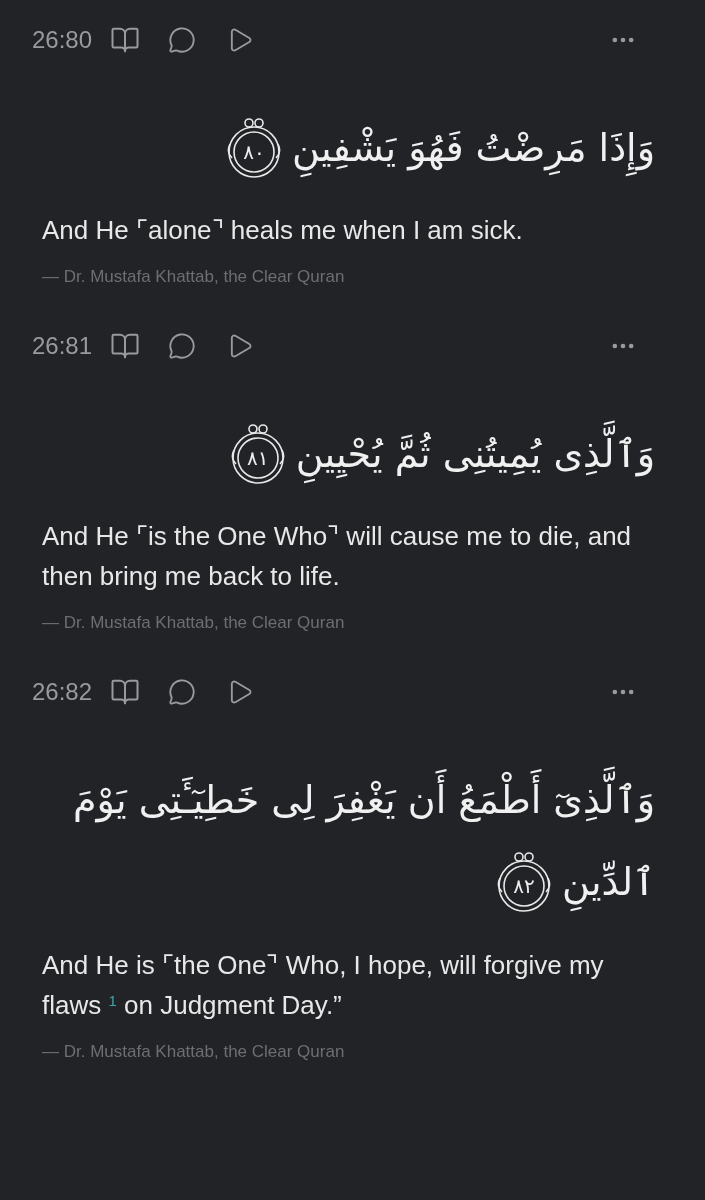 Image resolution: width=705 pixels, height=1200 pixels. What do you see at coordinates (337, 557) in the screenshot?
I see `translation: And He ⌜is the One Who⌝ will cause me to die, and then bring me back to life.` at bounding box center [337, 557].